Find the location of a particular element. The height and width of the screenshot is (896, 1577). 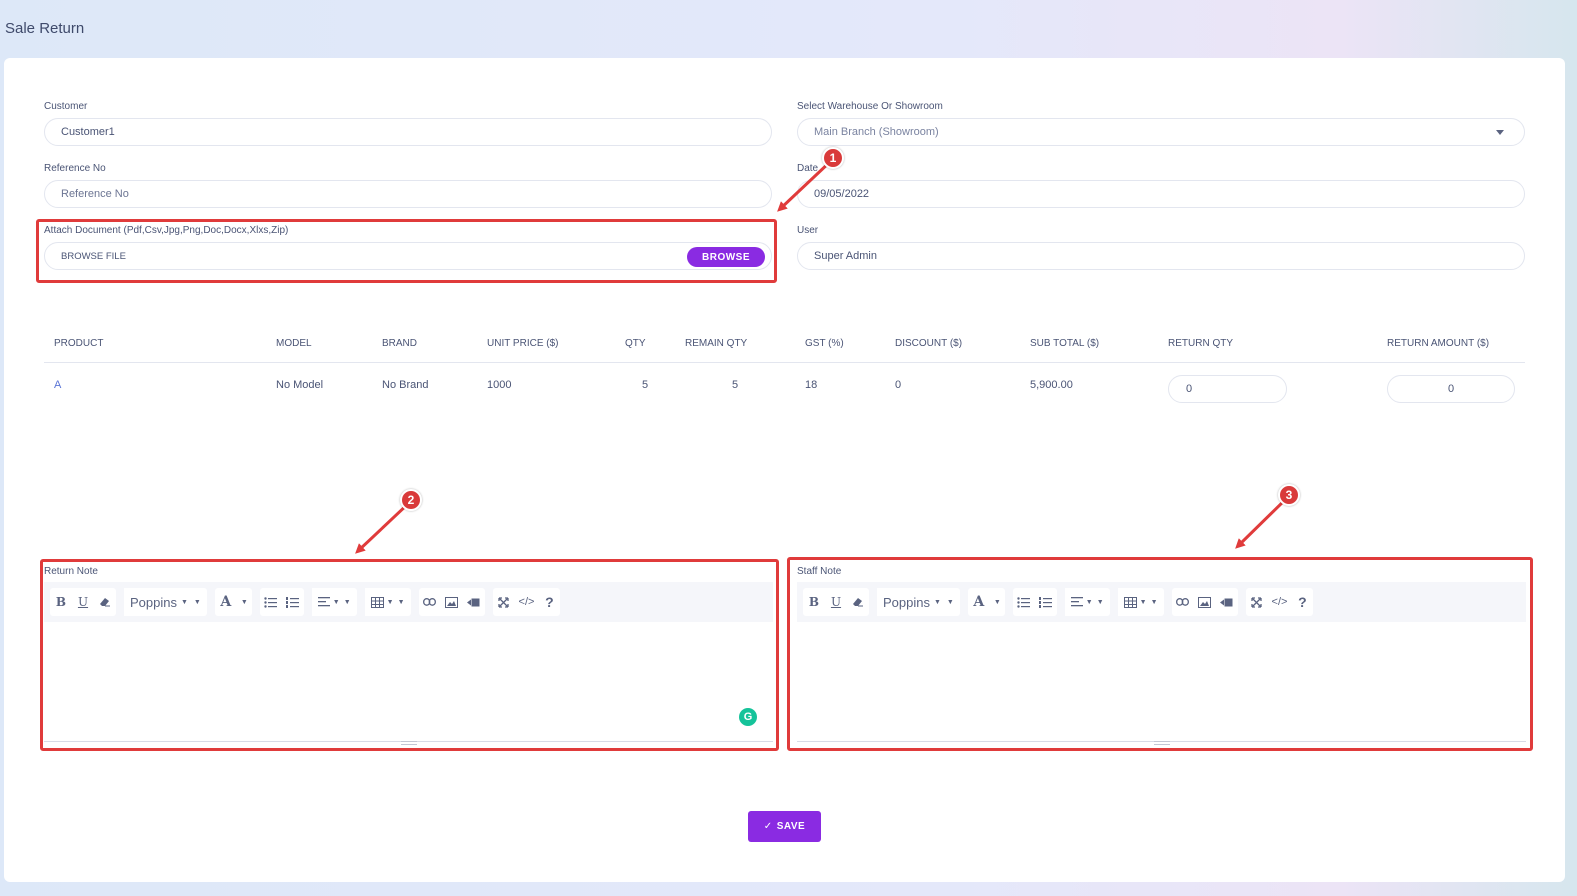

col-return-qty: RETURN QTY is located at coordinates (1200, 343).